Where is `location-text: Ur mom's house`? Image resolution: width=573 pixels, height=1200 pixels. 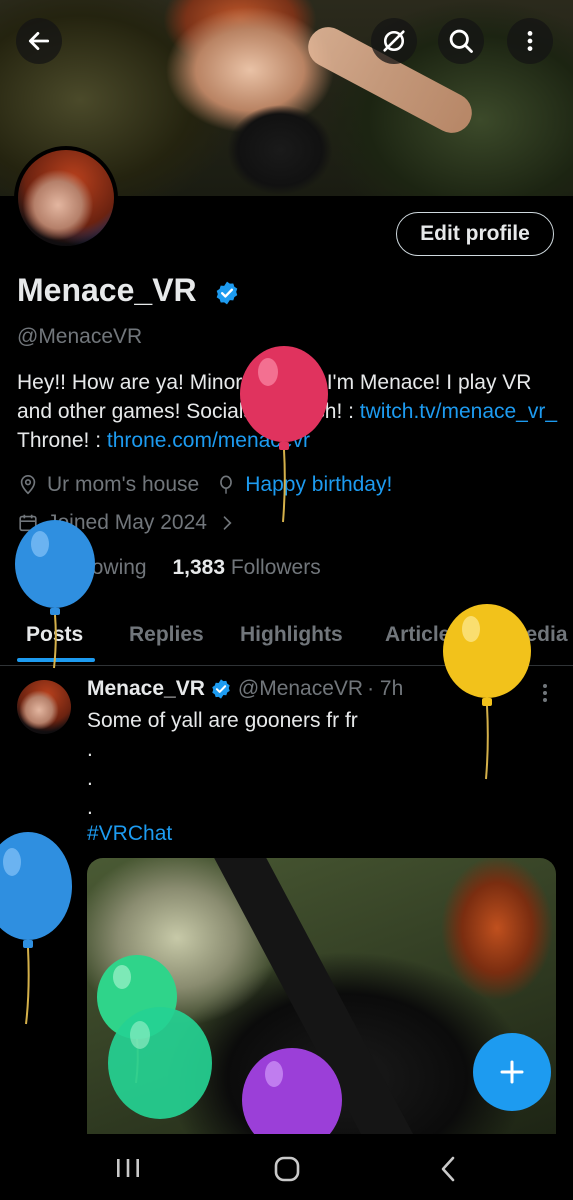 location-text: Ur mom's house is located at coordinates (123, 484).